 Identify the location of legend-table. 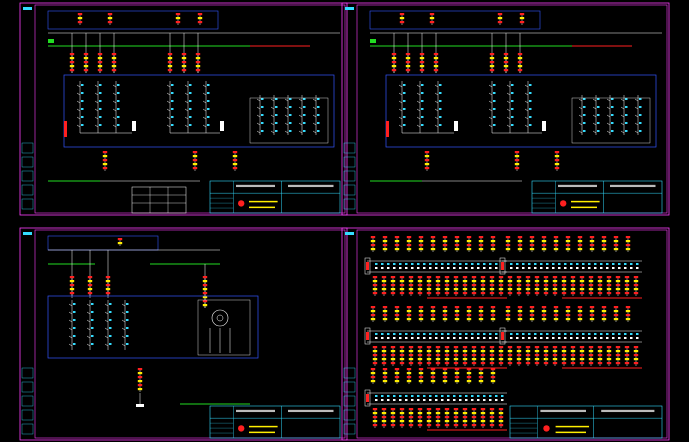
(159, 200).